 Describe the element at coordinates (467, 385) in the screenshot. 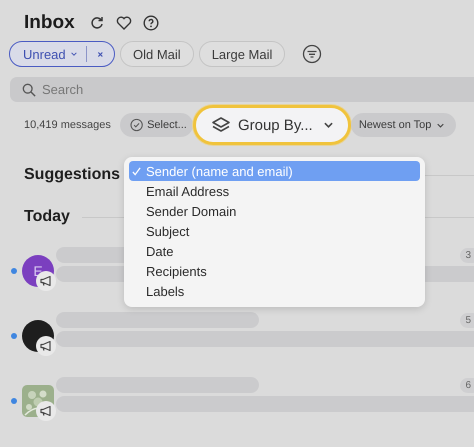

I see `count-badge: 6` at that location.